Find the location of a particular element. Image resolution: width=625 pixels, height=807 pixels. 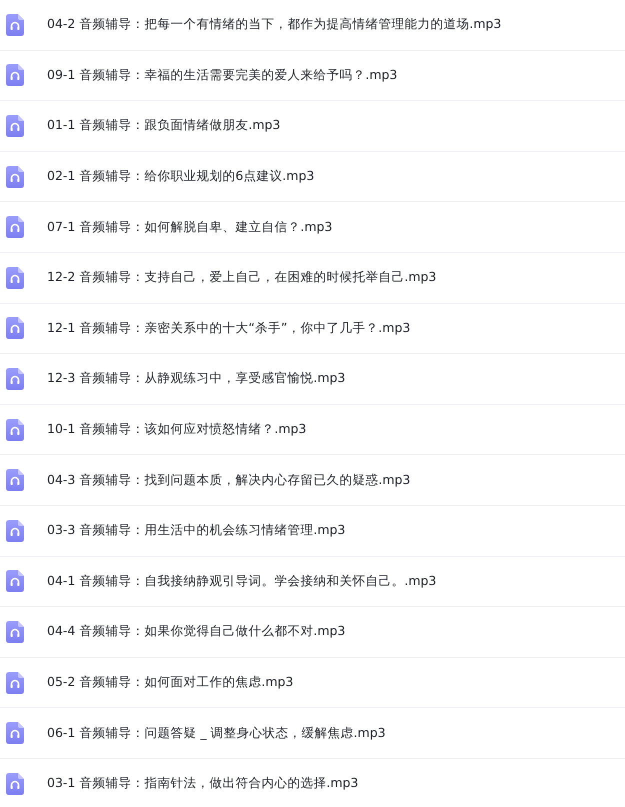

file-name: 09-1 音频辅导：幸福的生活需要完美的爱人来给予吗？.mp3 is located at coordinates (222, 75).